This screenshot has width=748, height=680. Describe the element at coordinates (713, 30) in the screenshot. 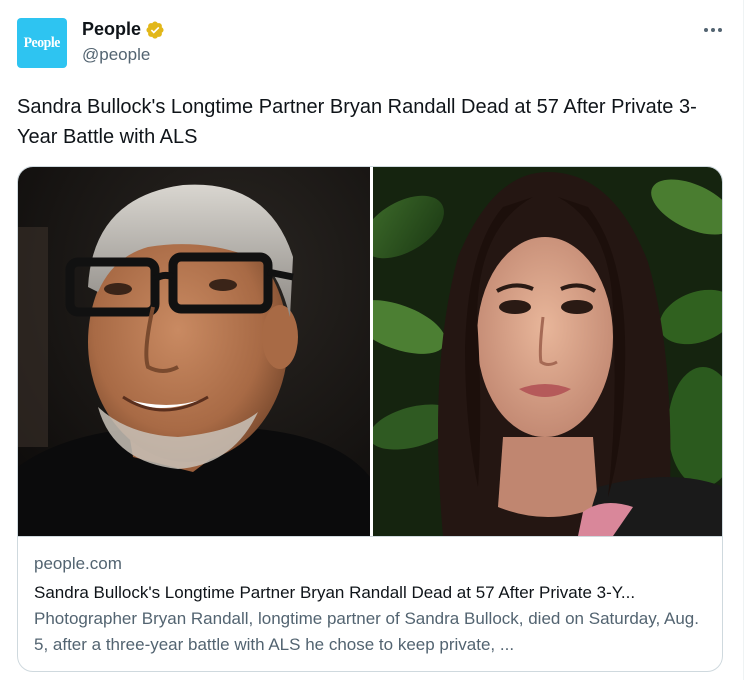

I see `more-horizontal-icon` at that location.